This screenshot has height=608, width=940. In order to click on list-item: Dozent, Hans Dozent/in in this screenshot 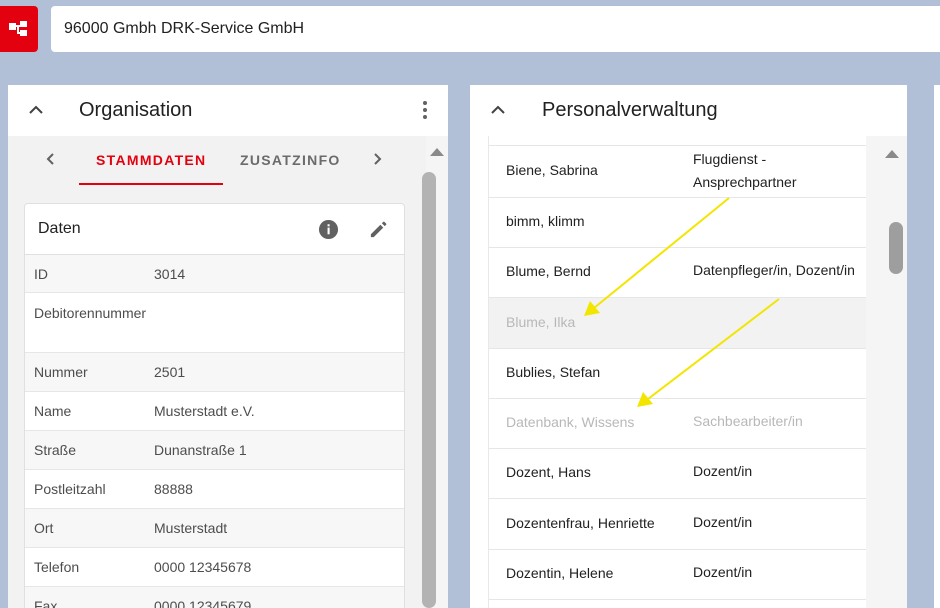, I will do `click(678, 474)`.